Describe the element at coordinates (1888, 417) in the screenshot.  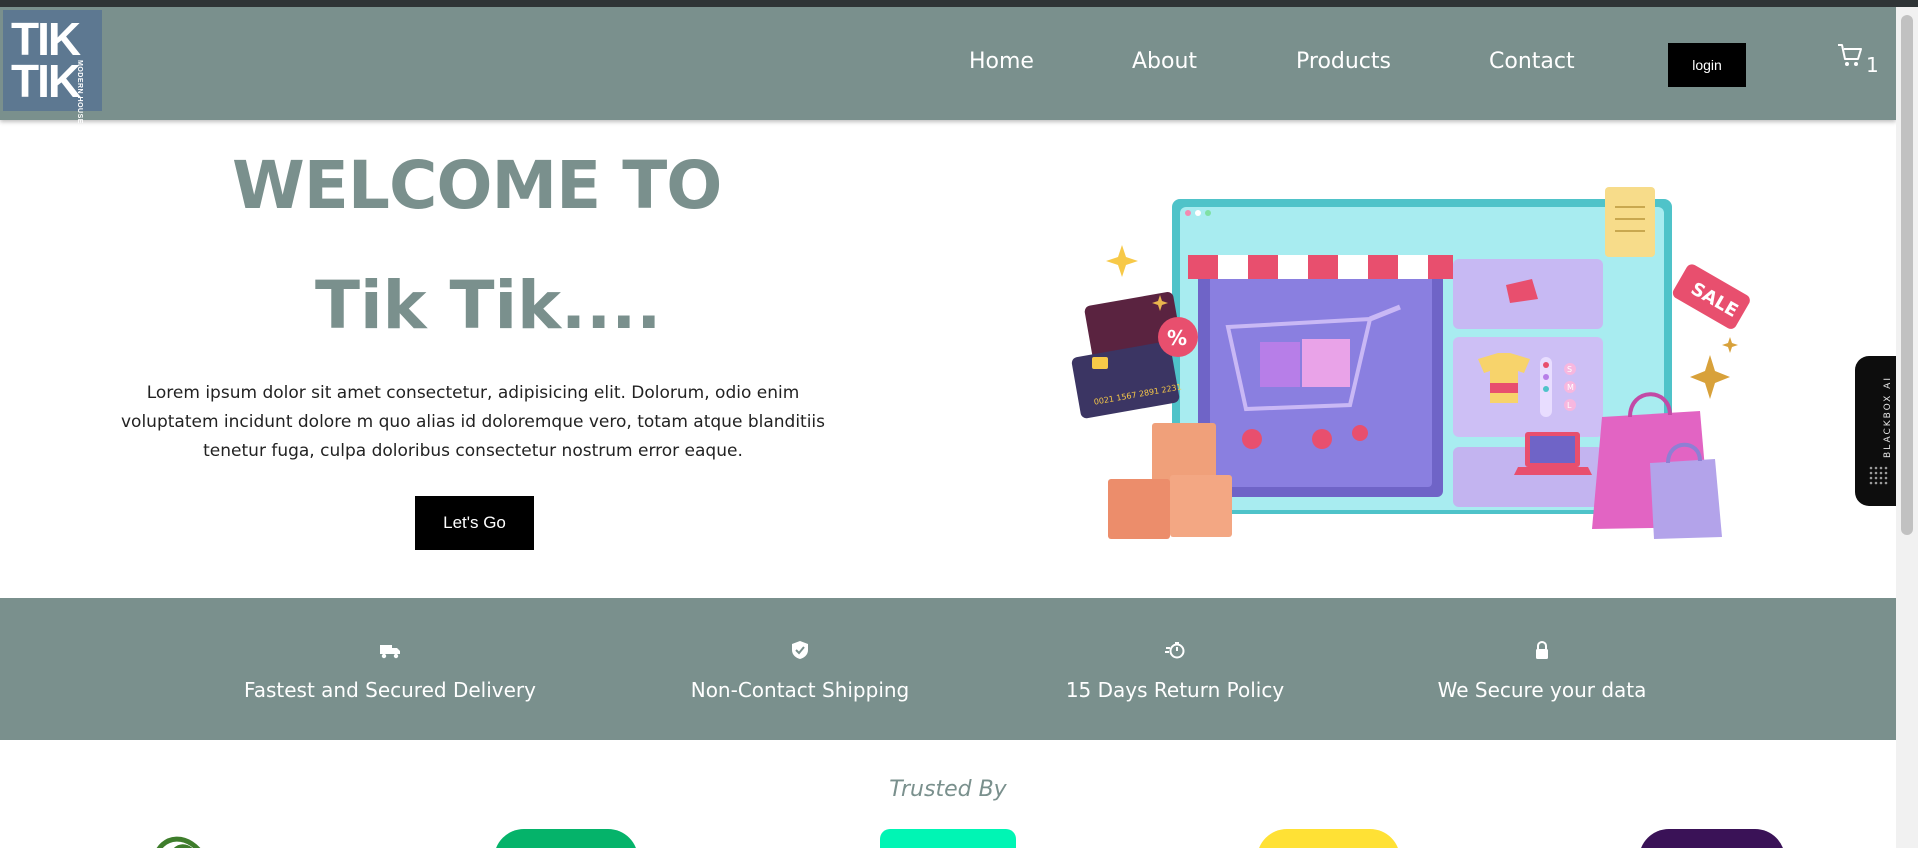
I see `blackbox-ai-label: BLACKBOX AI` at that location.